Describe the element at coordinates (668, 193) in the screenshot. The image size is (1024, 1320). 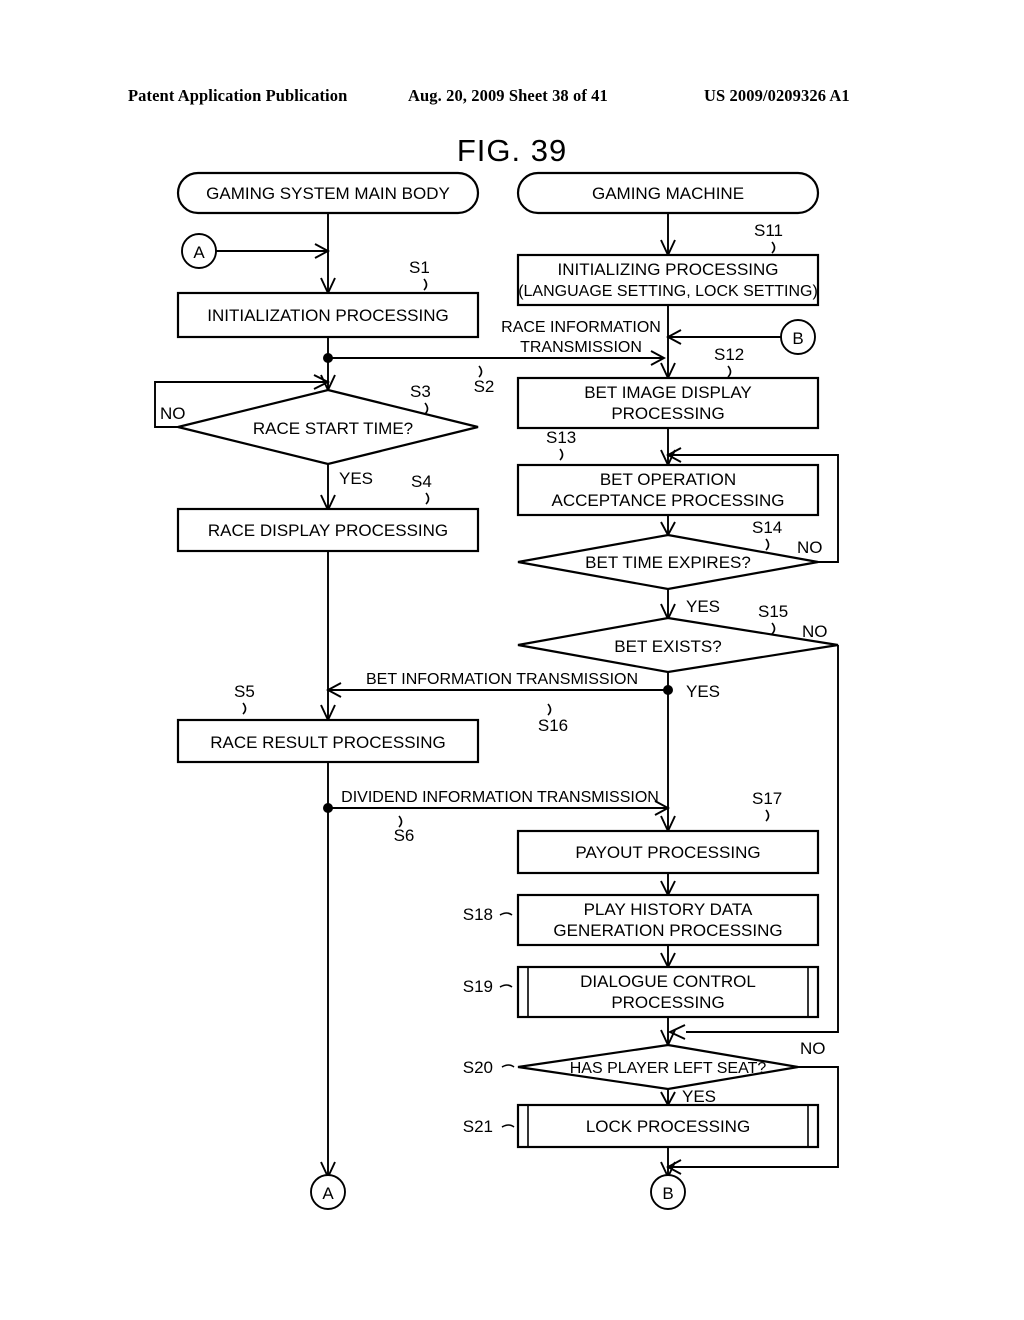
I see `lane-header-right-label: GAMING MACHINE` at that location.